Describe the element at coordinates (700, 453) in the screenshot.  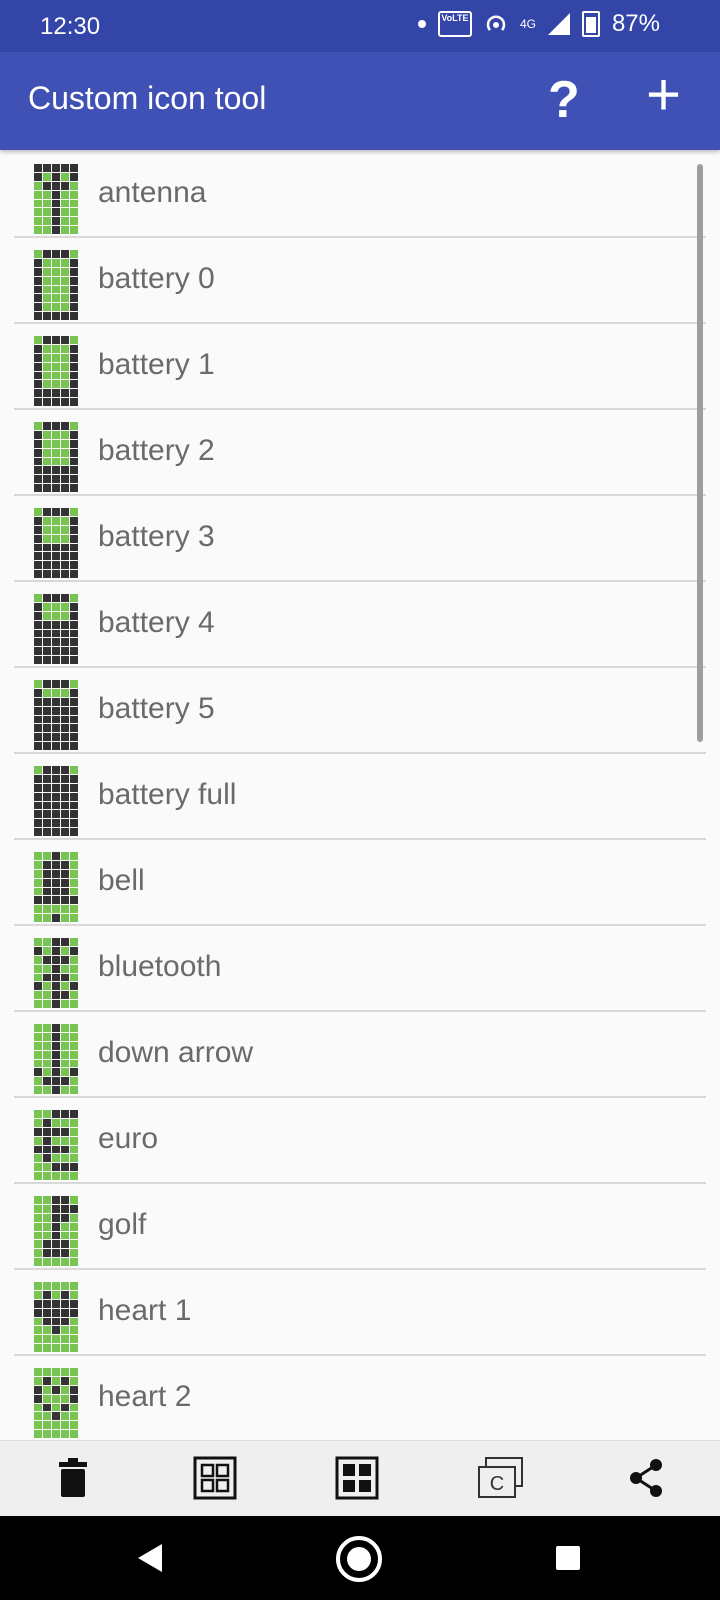
I see `scrollbar` at that location.